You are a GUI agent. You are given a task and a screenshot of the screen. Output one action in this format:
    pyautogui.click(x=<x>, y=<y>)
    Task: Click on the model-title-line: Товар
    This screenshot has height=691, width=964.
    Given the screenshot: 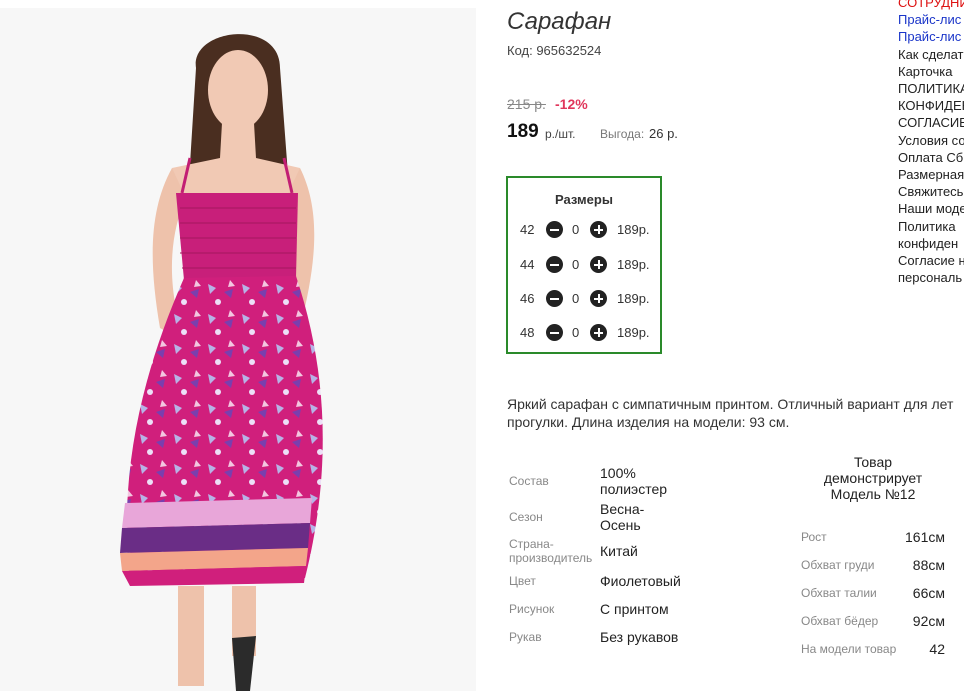 What is the action you would take?
    pyautogui.click(x=873, y=462)
    